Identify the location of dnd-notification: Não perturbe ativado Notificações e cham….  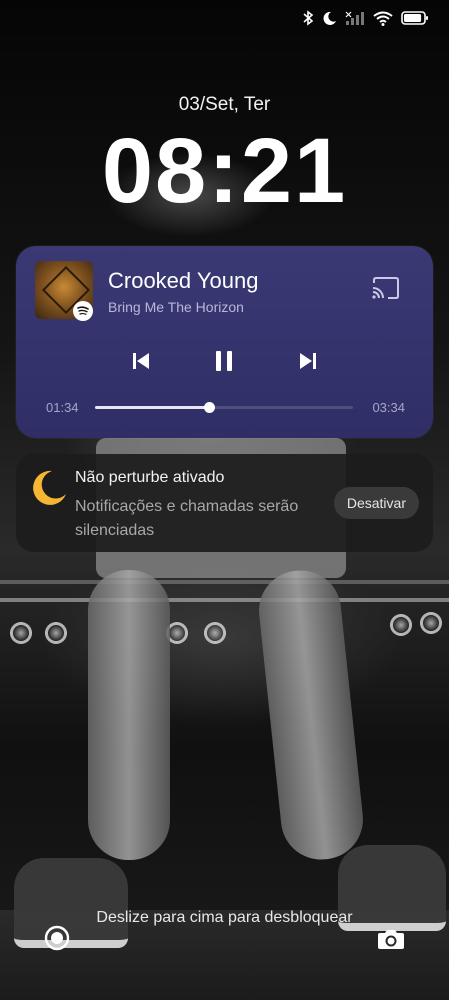
(224, 503).